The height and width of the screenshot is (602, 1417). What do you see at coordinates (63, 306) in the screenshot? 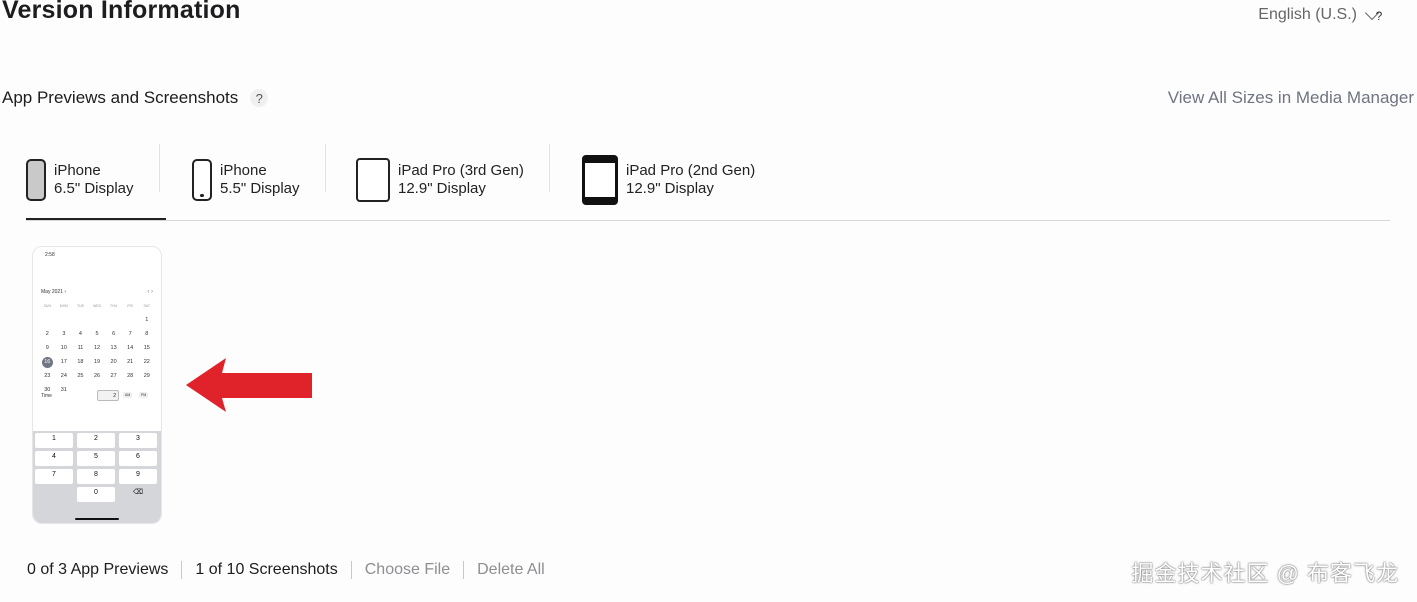
I see `calendar-weekday: MON` at bounding box center [63, 306].